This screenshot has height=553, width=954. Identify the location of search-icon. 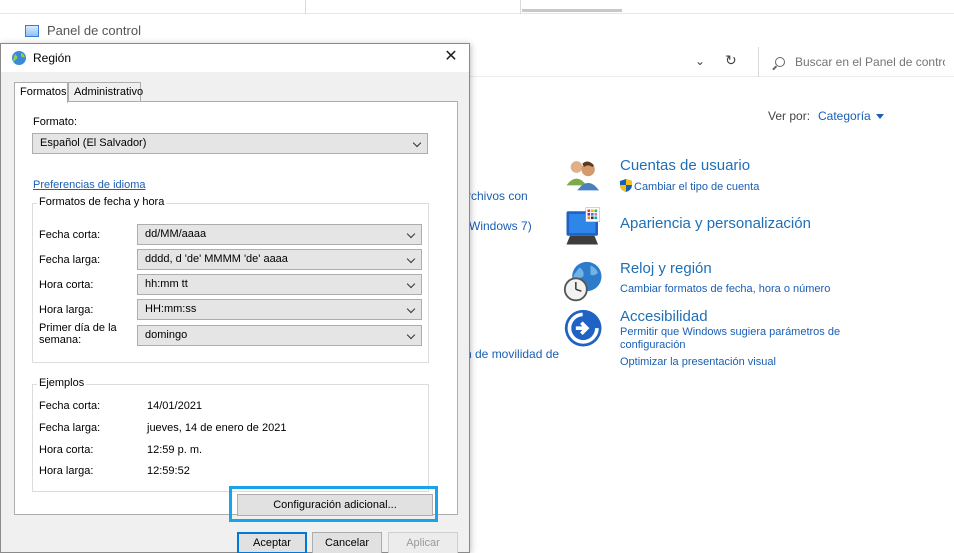
(780, 62).